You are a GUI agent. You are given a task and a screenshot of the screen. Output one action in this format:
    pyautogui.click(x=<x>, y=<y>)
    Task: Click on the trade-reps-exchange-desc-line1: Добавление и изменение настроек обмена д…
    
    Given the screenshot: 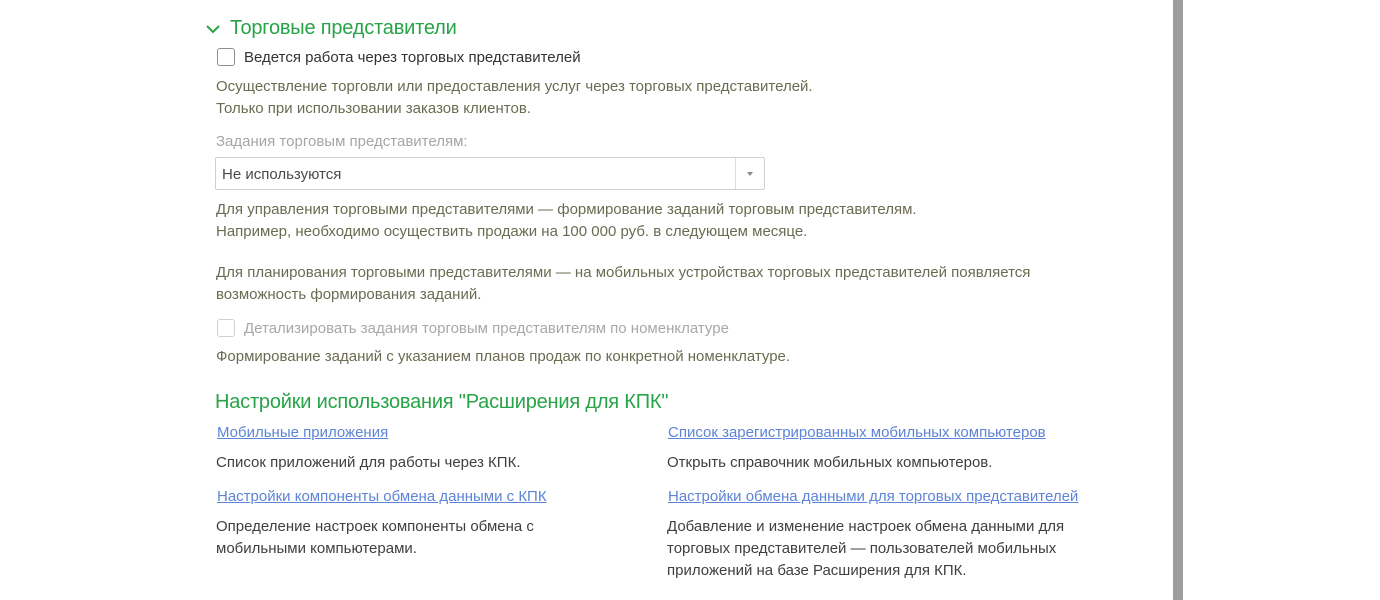 What is the action you would take?
    pyautogui.click(x=866, y=526)
    